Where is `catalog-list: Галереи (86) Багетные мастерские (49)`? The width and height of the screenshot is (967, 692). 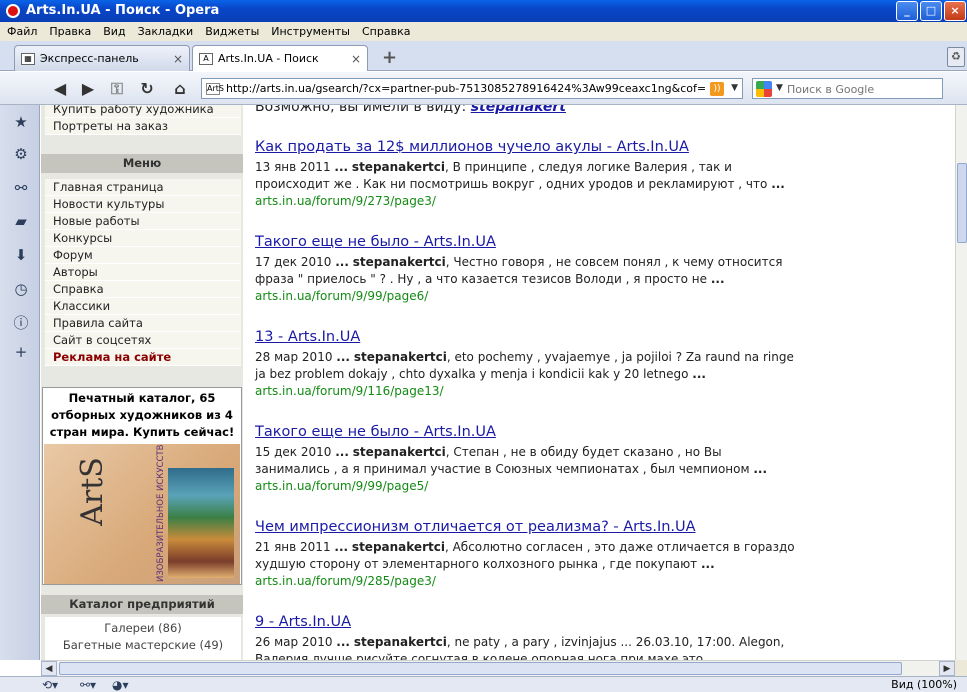 catalog-list: Галереи (86) Багетные мастерские (49) is located at coordinates (143, 638).